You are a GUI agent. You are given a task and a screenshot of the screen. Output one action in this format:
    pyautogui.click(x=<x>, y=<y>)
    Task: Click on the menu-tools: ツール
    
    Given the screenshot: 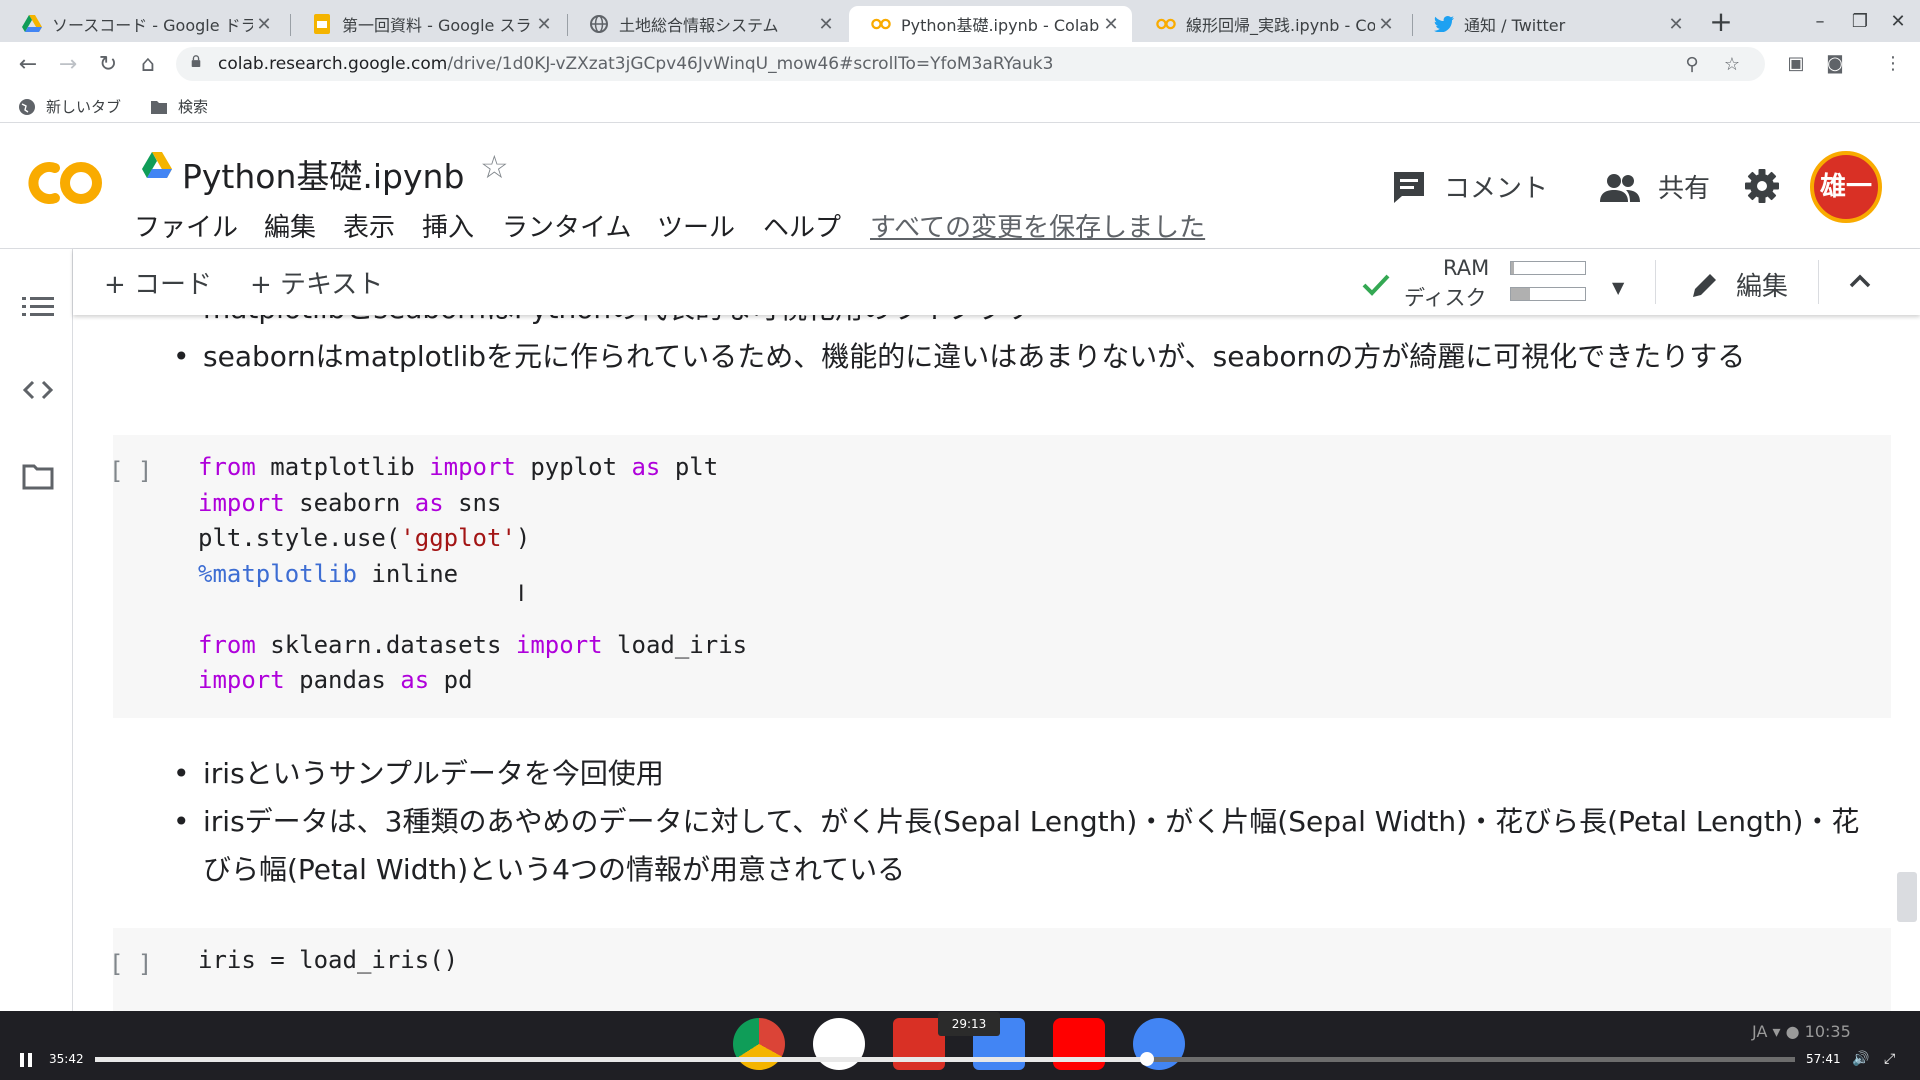 What is the action you would take?
    pyautogui.click(x=696, y=225)
    